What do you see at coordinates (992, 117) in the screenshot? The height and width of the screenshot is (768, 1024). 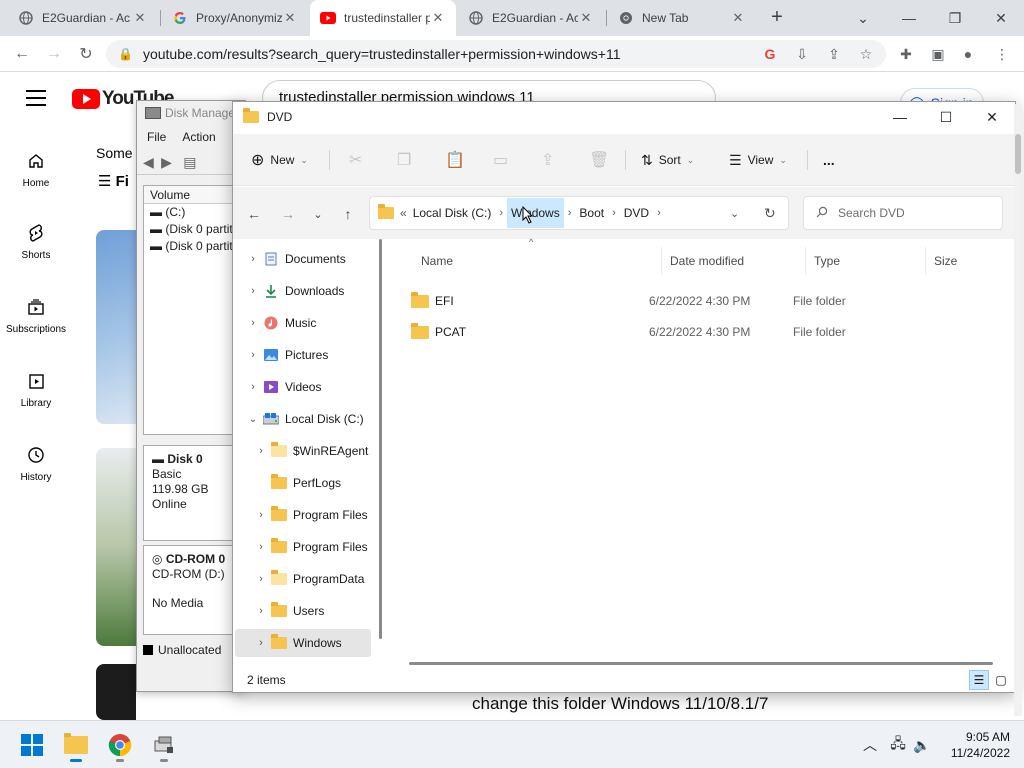 I see `close-button: ✕` at bounding box center [992, 117].